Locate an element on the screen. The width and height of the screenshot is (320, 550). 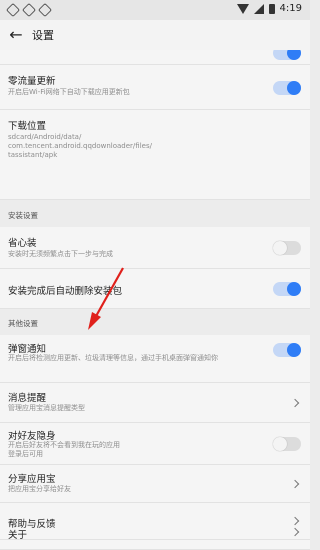
setting-title: 弹窗通知 is located at coordinates (27, 349).